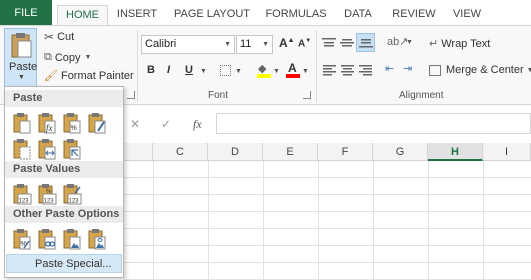 The height and width of the screenshot is (280, 531). Describe the element at coordinates (72, 123) in the screenshot. I see `paste-formulas-number-format-icon: %` at that location.